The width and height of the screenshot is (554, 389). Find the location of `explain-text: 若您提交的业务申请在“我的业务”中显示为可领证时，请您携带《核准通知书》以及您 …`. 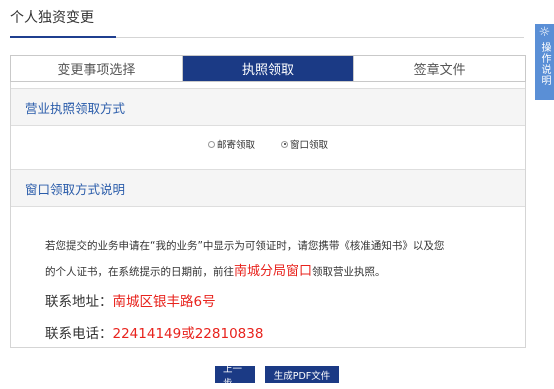

explain-text: 若您提交的业务申请在“我的业务”中显示为可领证时，请您携带《核准通知书》以及您 … is located at coordinates (280, 259).